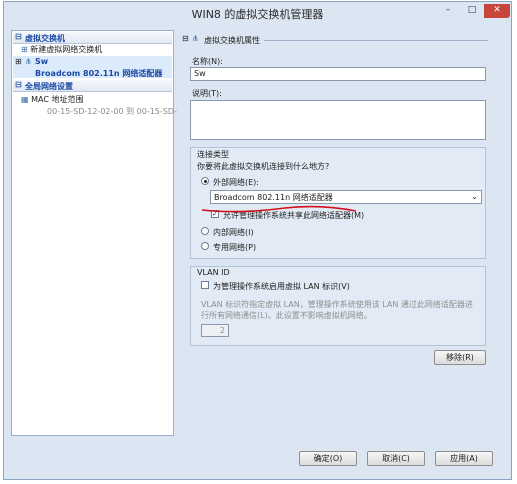 Image resolution: width=517 pixels, height=484 pixels. I want to click on ok-button: 确定(O), so click(328, 458).